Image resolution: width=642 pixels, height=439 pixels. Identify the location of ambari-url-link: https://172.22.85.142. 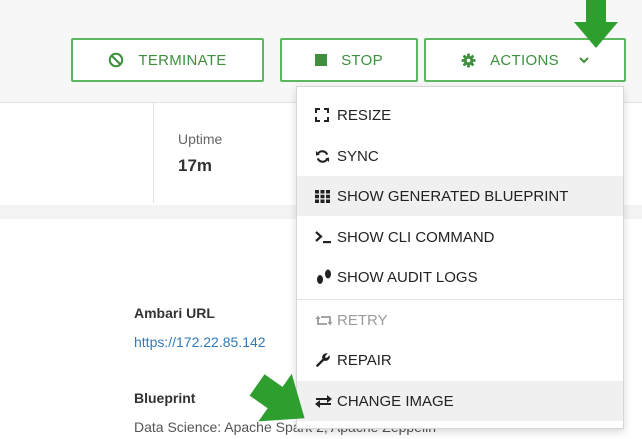
(200, 342).